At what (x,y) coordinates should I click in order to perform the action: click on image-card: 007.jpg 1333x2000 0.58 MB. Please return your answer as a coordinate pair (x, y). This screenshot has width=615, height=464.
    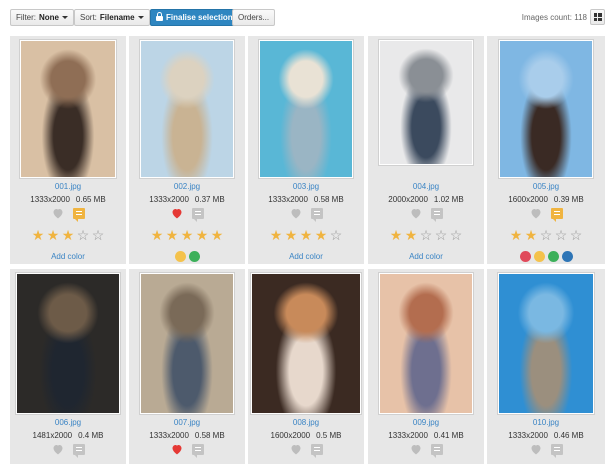
    Looking at the image, I should click on (187, 366).